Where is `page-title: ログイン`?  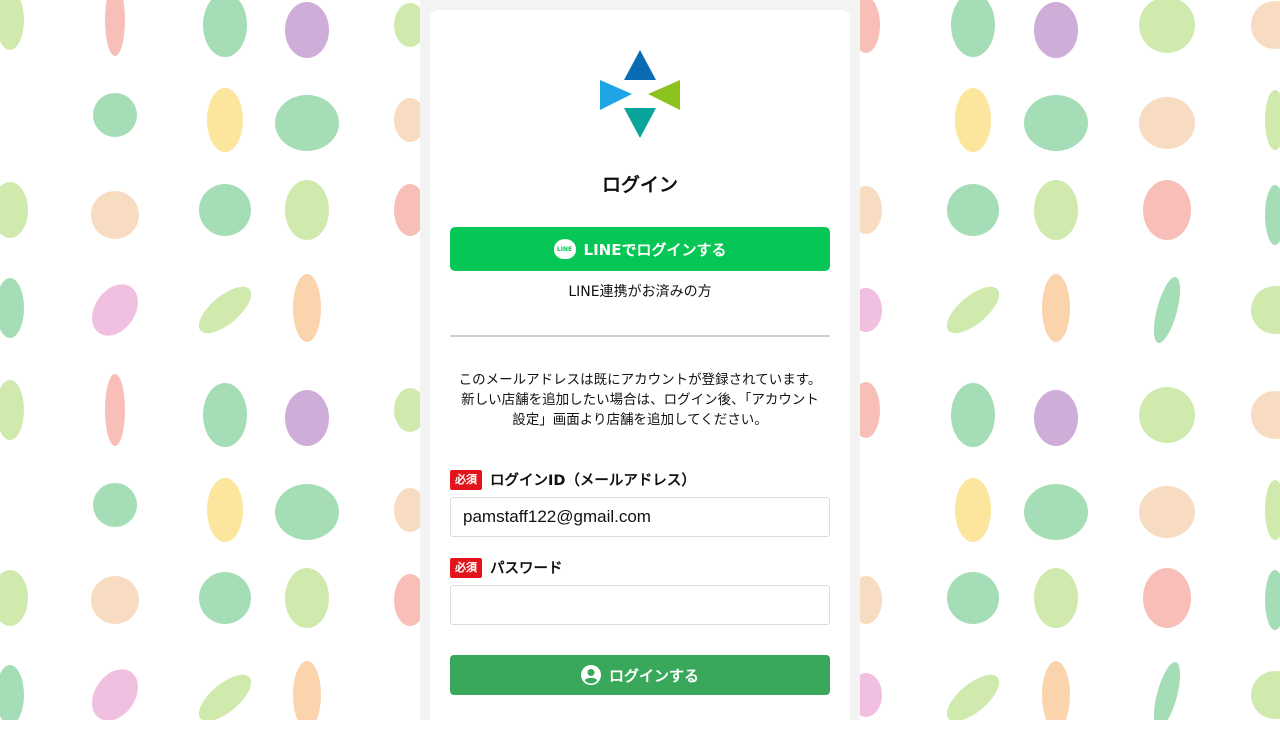 page-title: ログイン is located at coordinates (639, 185).